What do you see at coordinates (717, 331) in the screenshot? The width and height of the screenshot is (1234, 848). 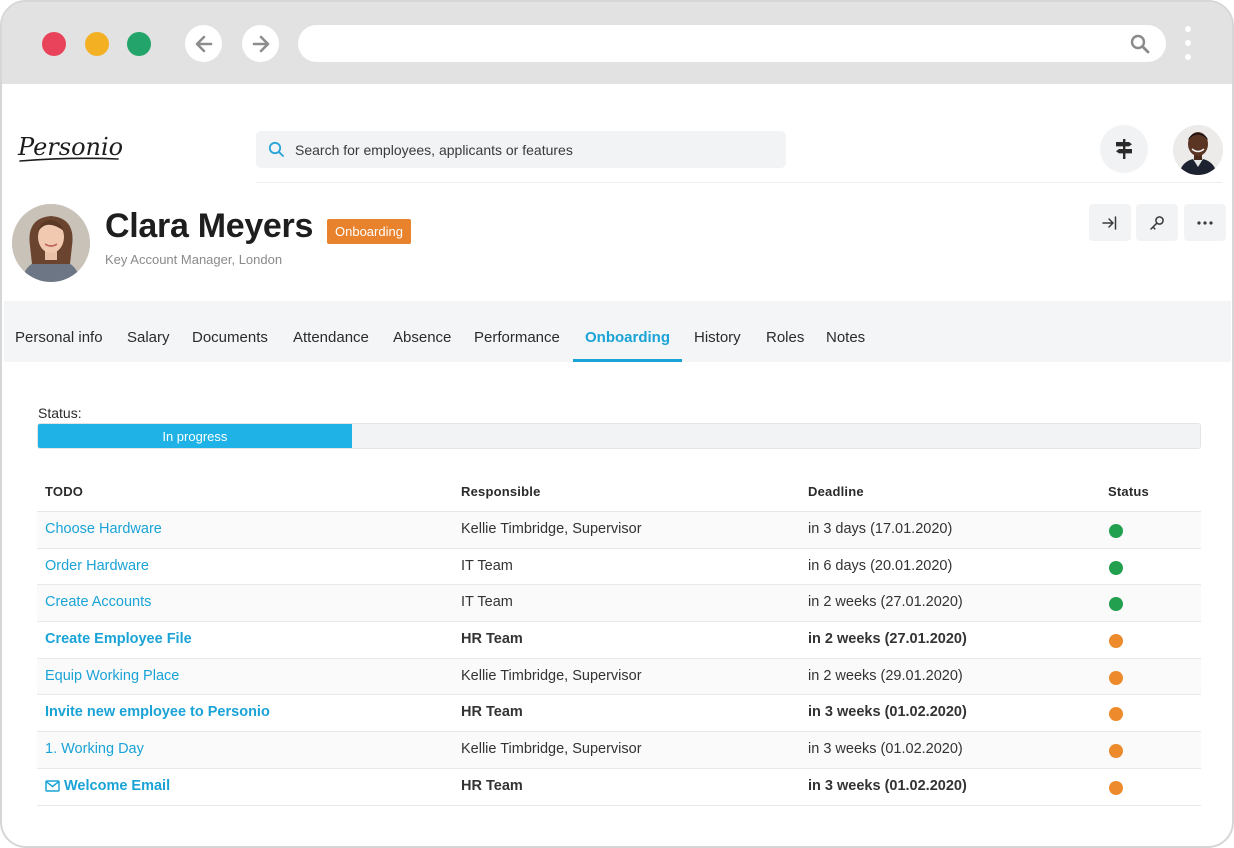 I see `tab-history: History` at bounding box center [717, 331].